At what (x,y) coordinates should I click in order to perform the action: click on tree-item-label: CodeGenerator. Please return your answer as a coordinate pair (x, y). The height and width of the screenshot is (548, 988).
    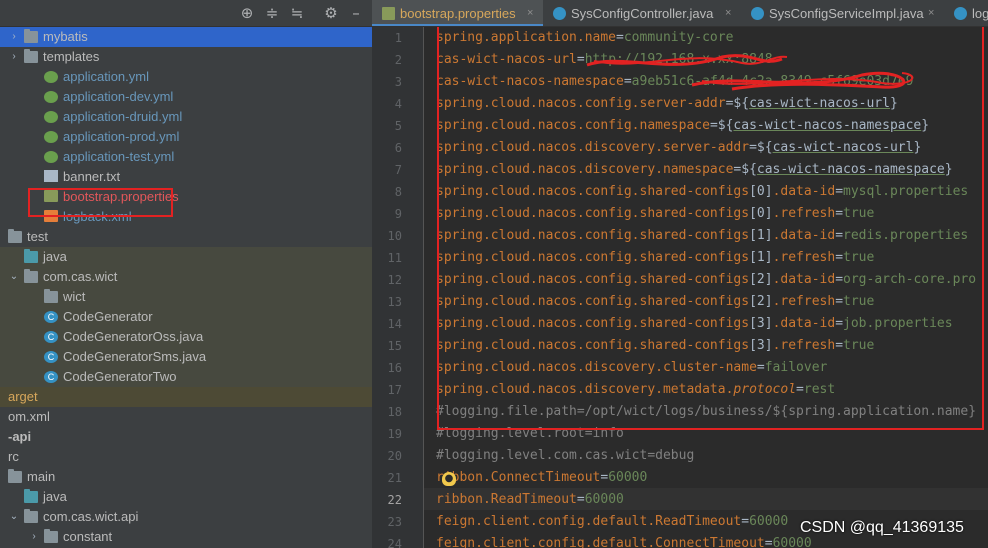
    Looking at the image, I should click on (108, 316).